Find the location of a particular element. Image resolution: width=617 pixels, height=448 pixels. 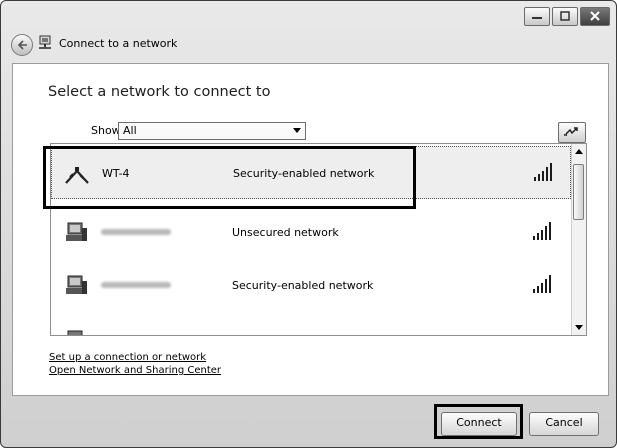

network-security: Unsecured network is located at coordinates (285, 232).